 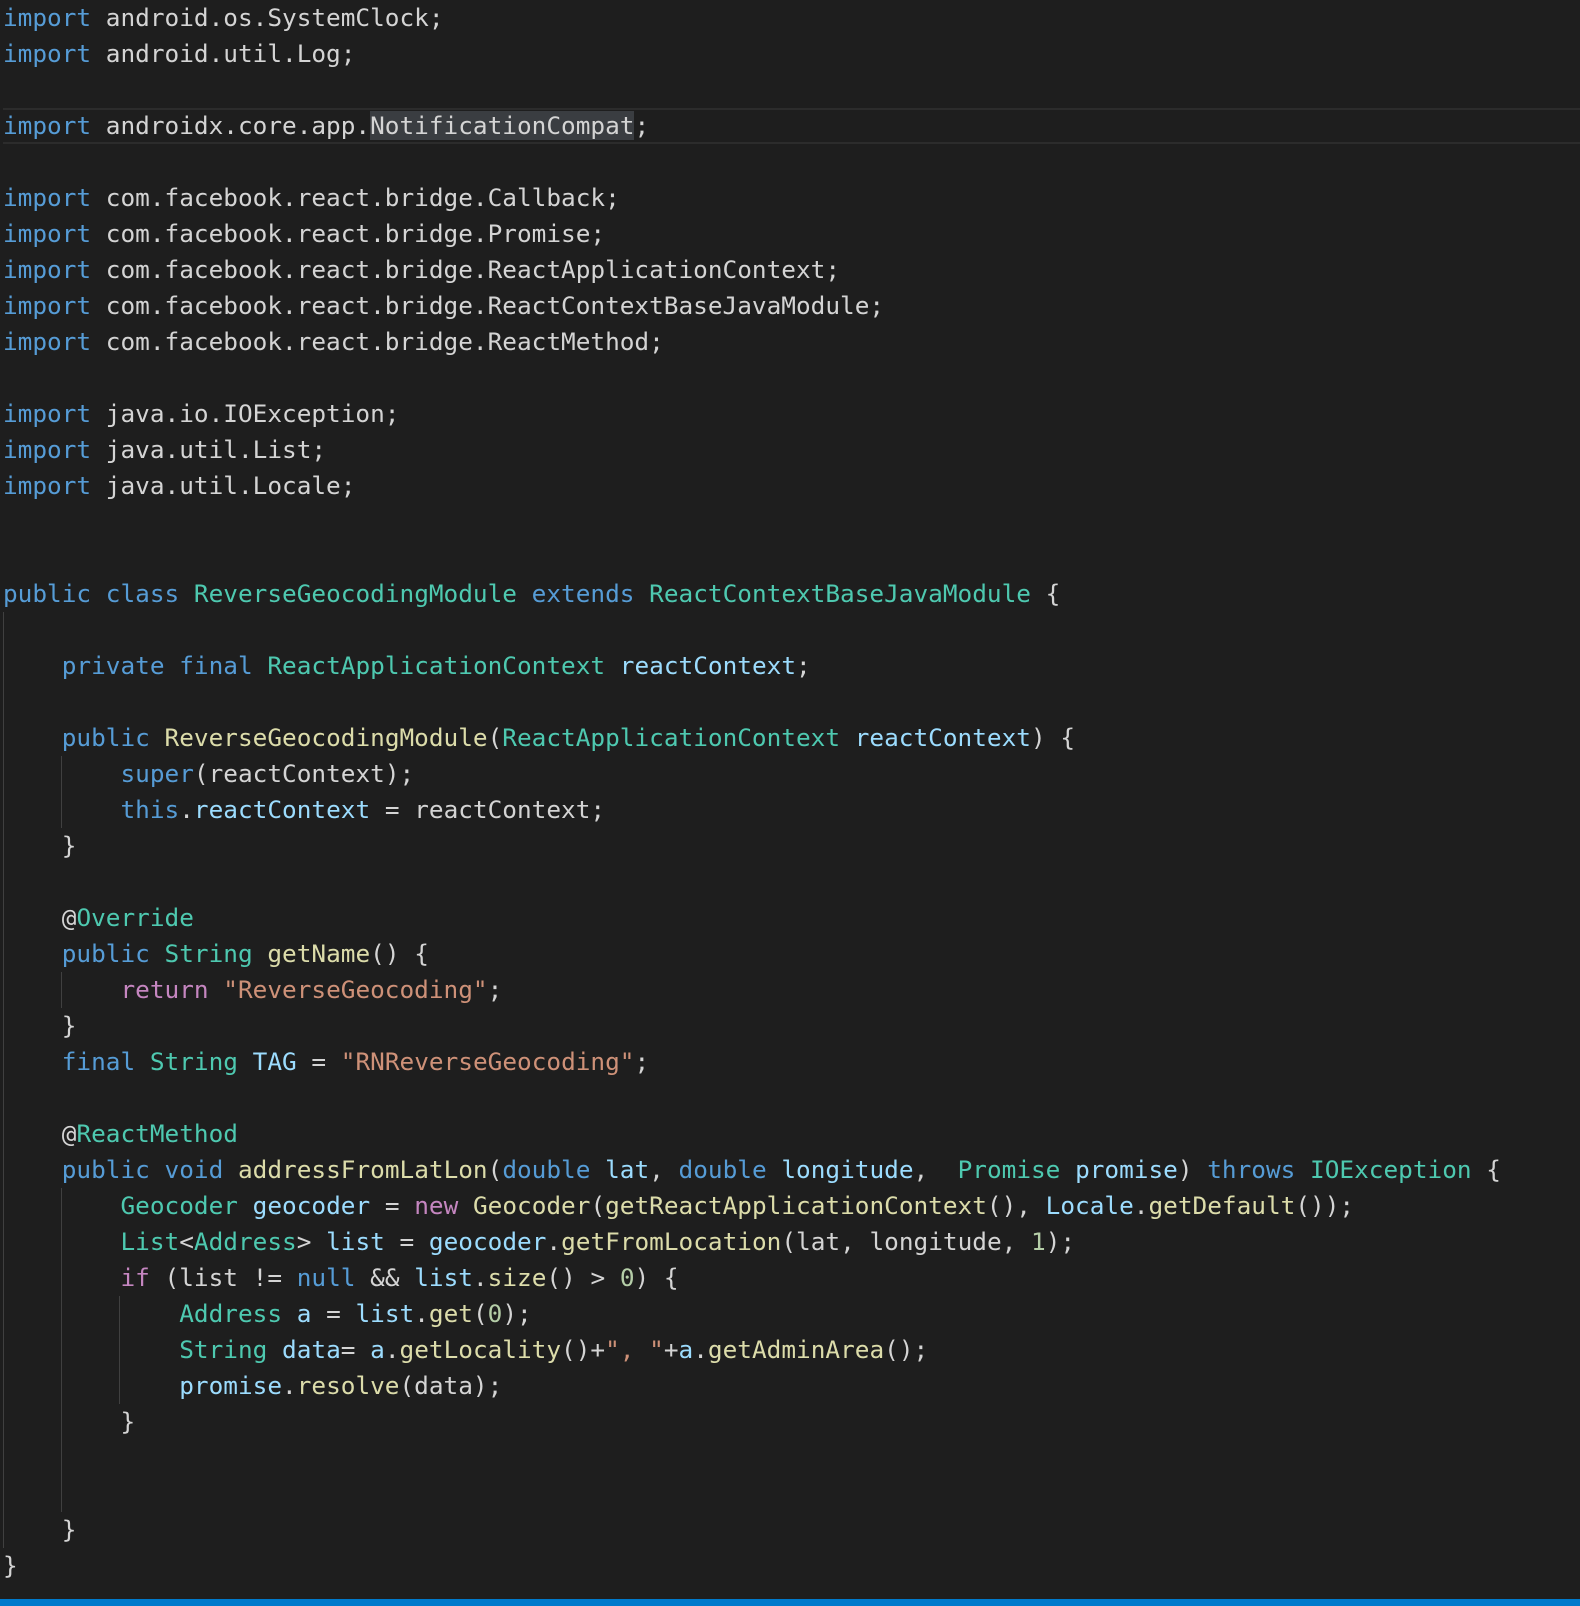 What do you see at coordinates (157, 773) in the screenshot?
I see `keyword-token: super` at bounding box center [157, 773].